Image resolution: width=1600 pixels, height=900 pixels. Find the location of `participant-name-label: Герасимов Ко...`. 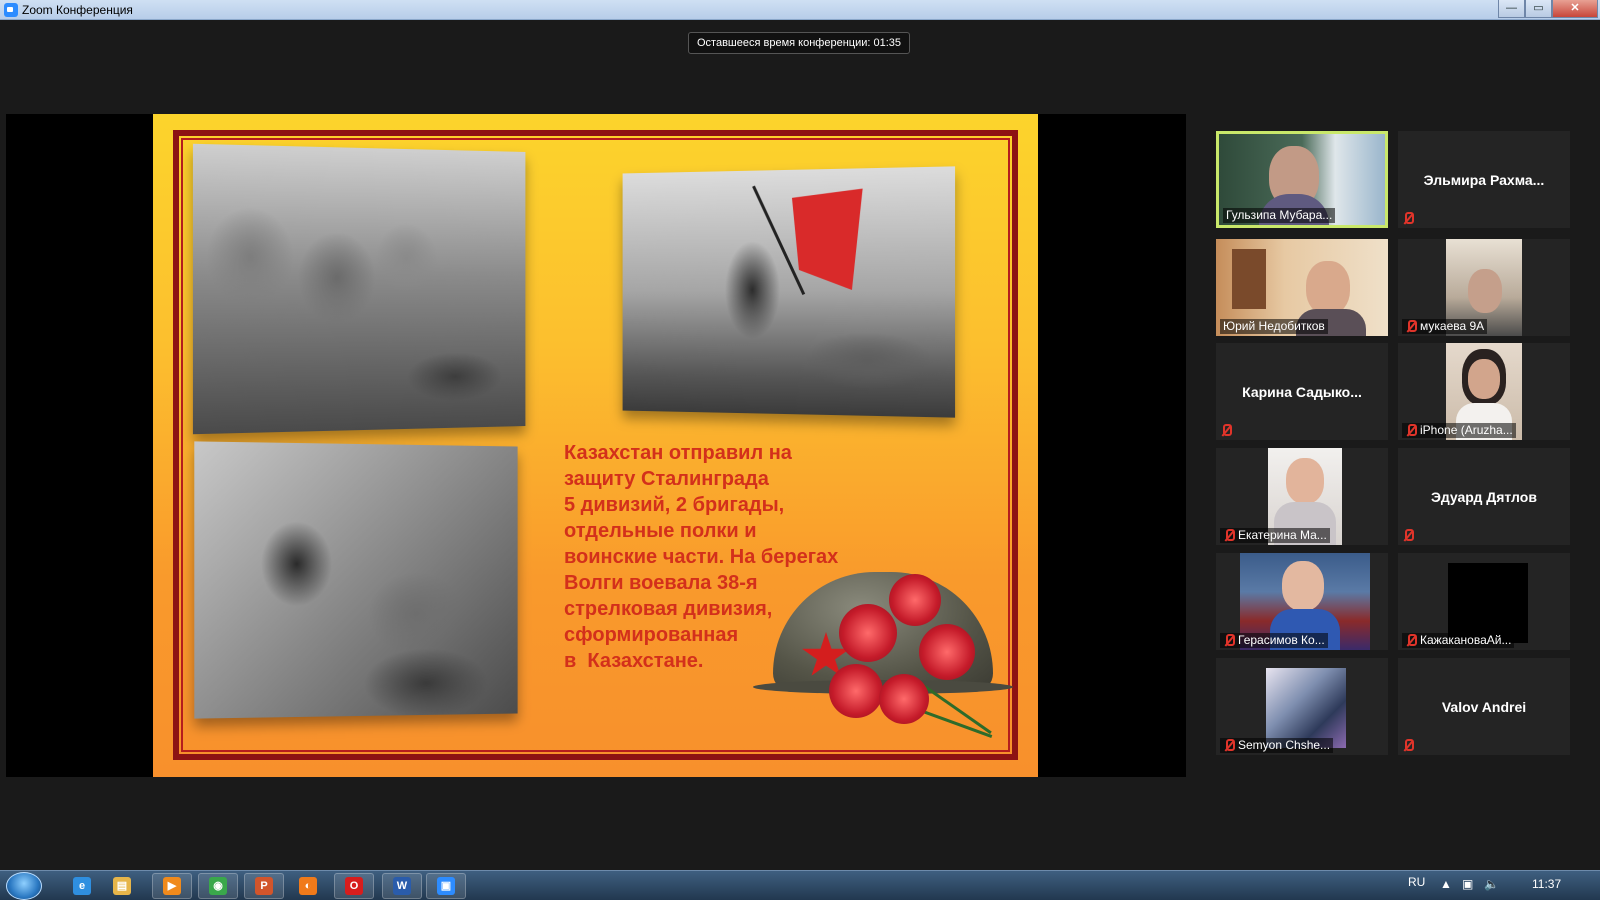

participant-name-label: Герасимов Ко... is located at coordinates (1274, 640).